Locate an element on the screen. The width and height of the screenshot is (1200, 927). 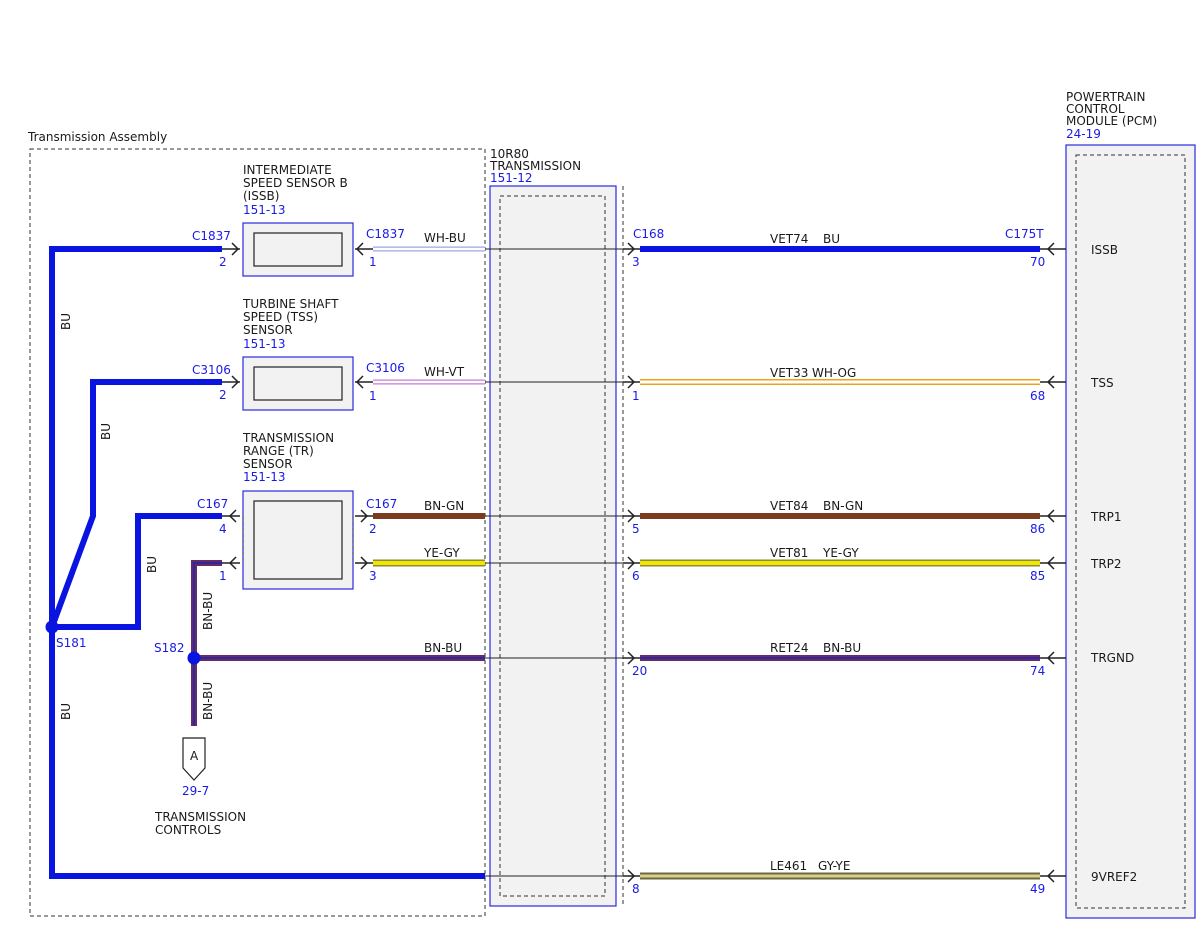
circuit-5-pcm-pin: 74 is located at coordinates (1037, 671).